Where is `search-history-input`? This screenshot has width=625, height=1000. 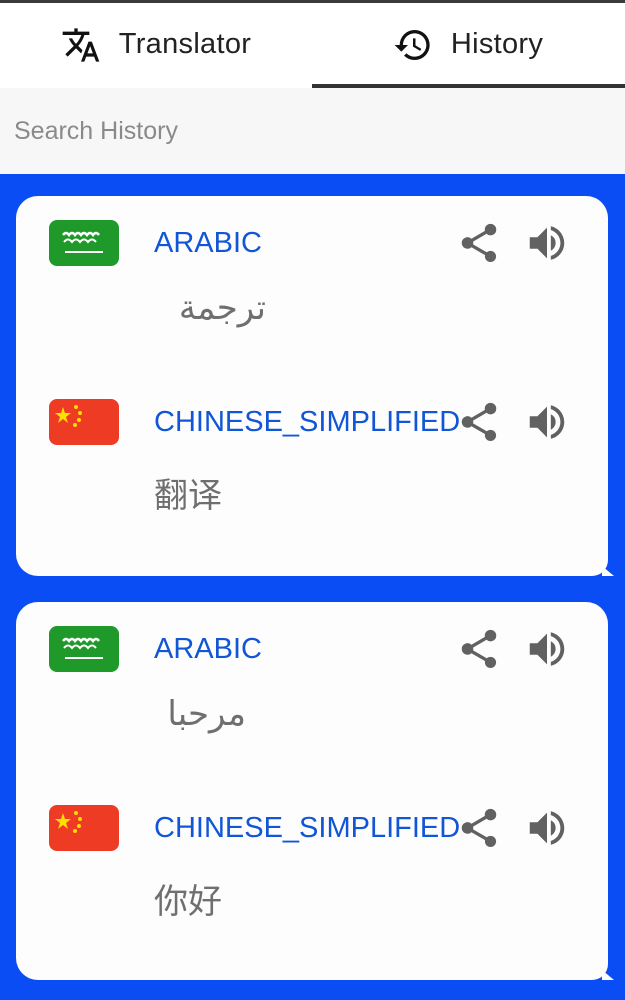 search-history-input is located at coordinates (312, 131).